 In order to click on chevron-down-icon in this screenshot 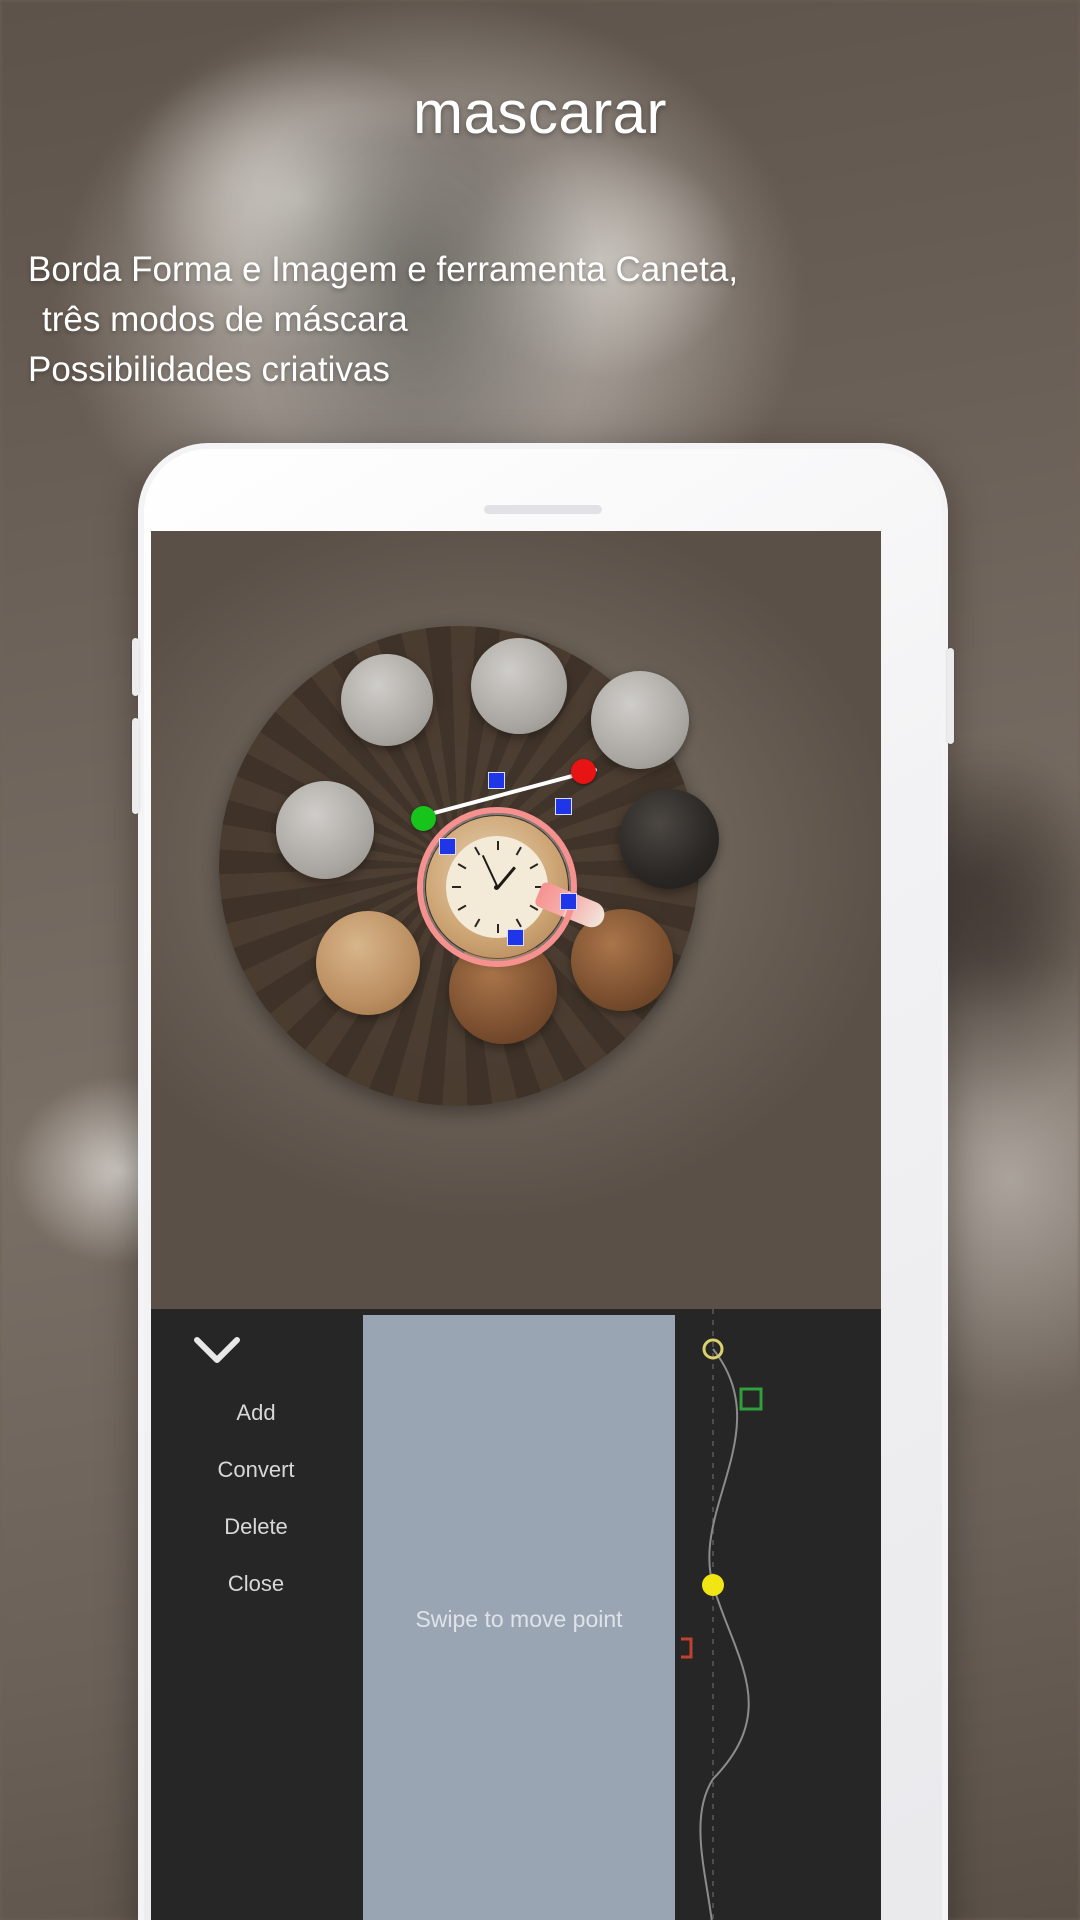, I will do `click(217, 1349)`.